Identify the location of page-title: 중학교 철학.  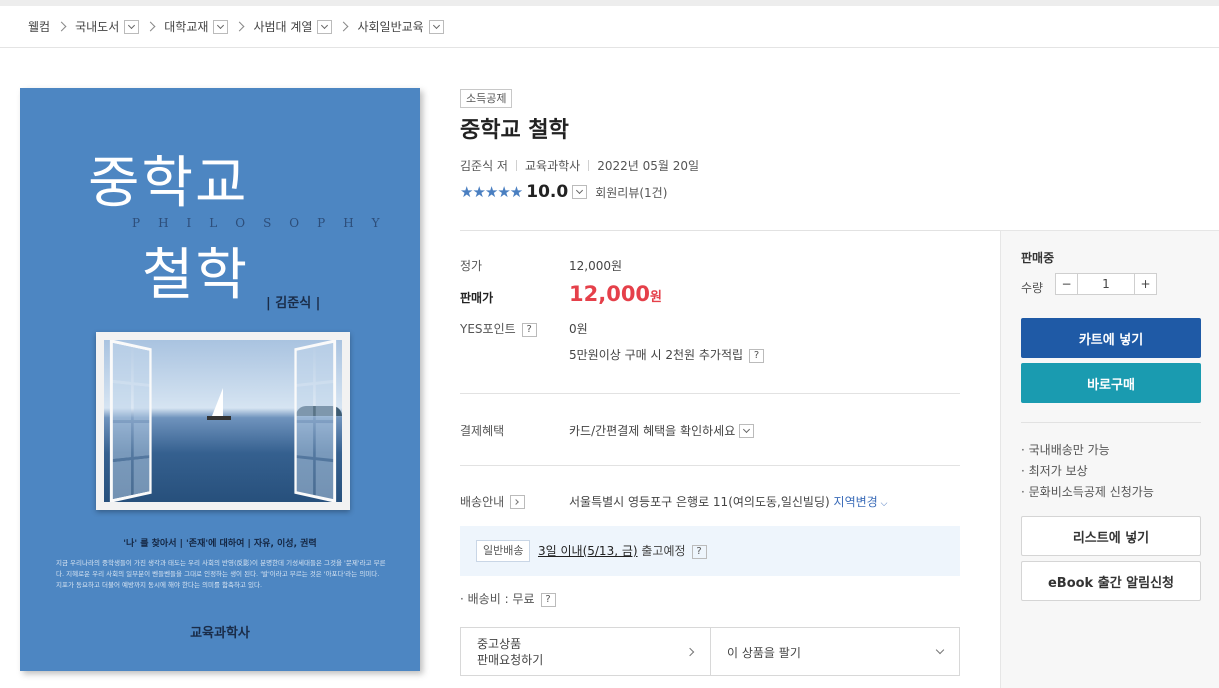
(514, 130).